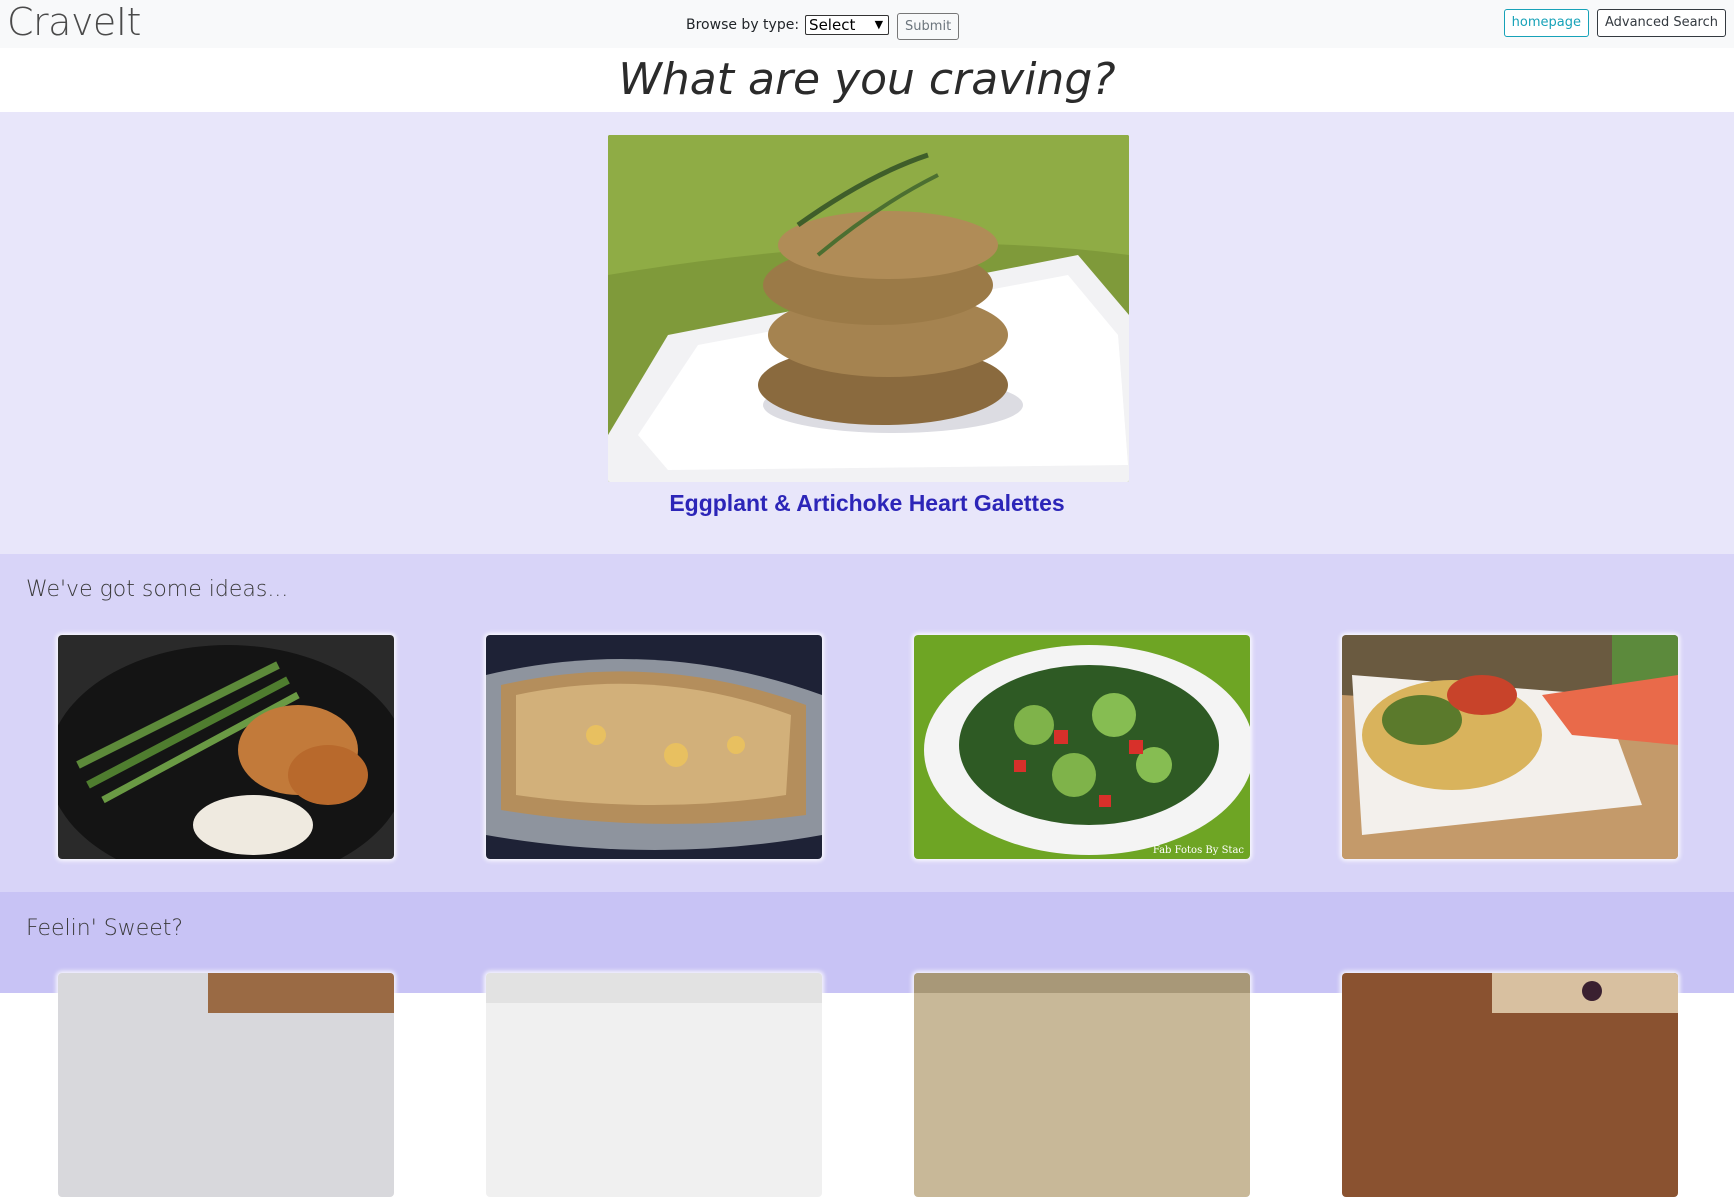 The image size is (1734, 1197). I want to click on recipe-card: Fab Fotos By Stac, so click(1082, 747).